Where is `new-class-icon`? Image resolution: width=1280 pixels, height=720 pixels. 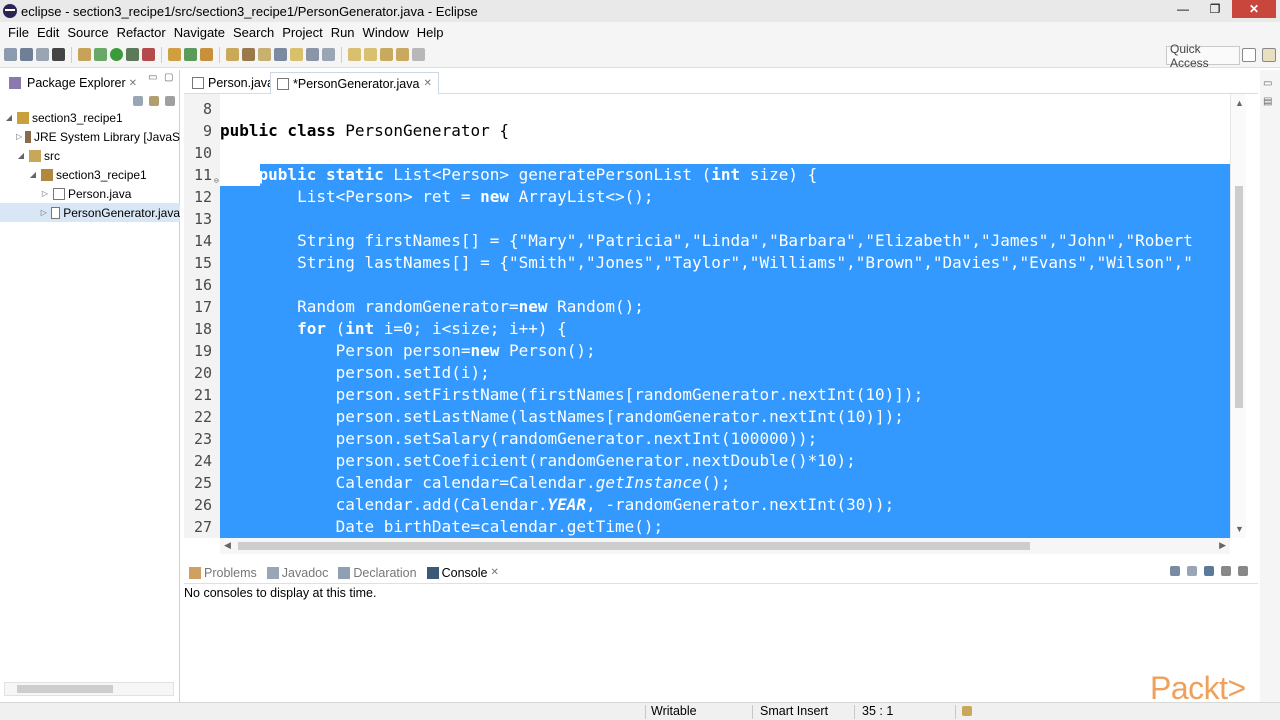 new-class-icon is located at coordinates (206, 54).